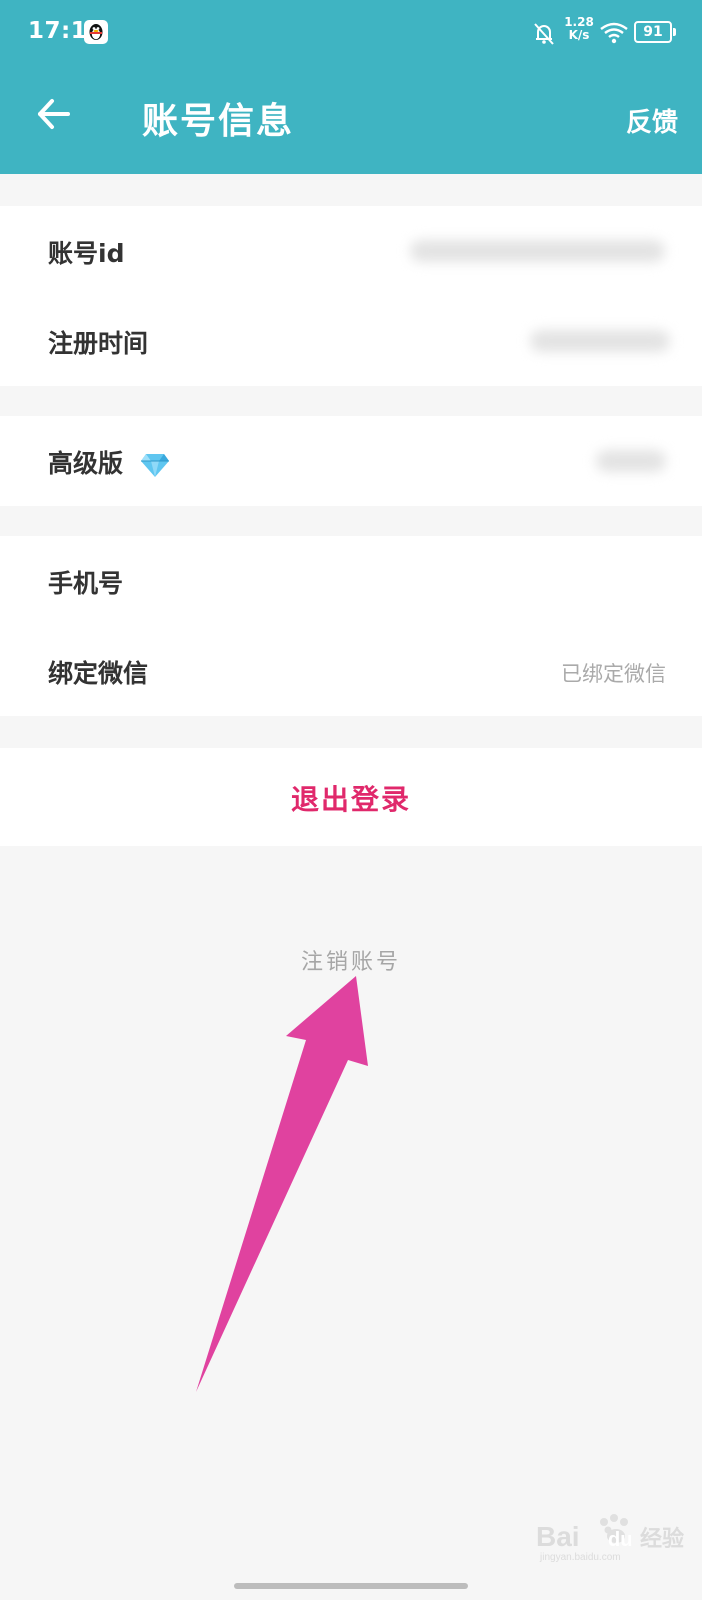 The width and height of the screenshot is (702, 1600). I want to click on premium-group: 高级版, so click(351, 461).